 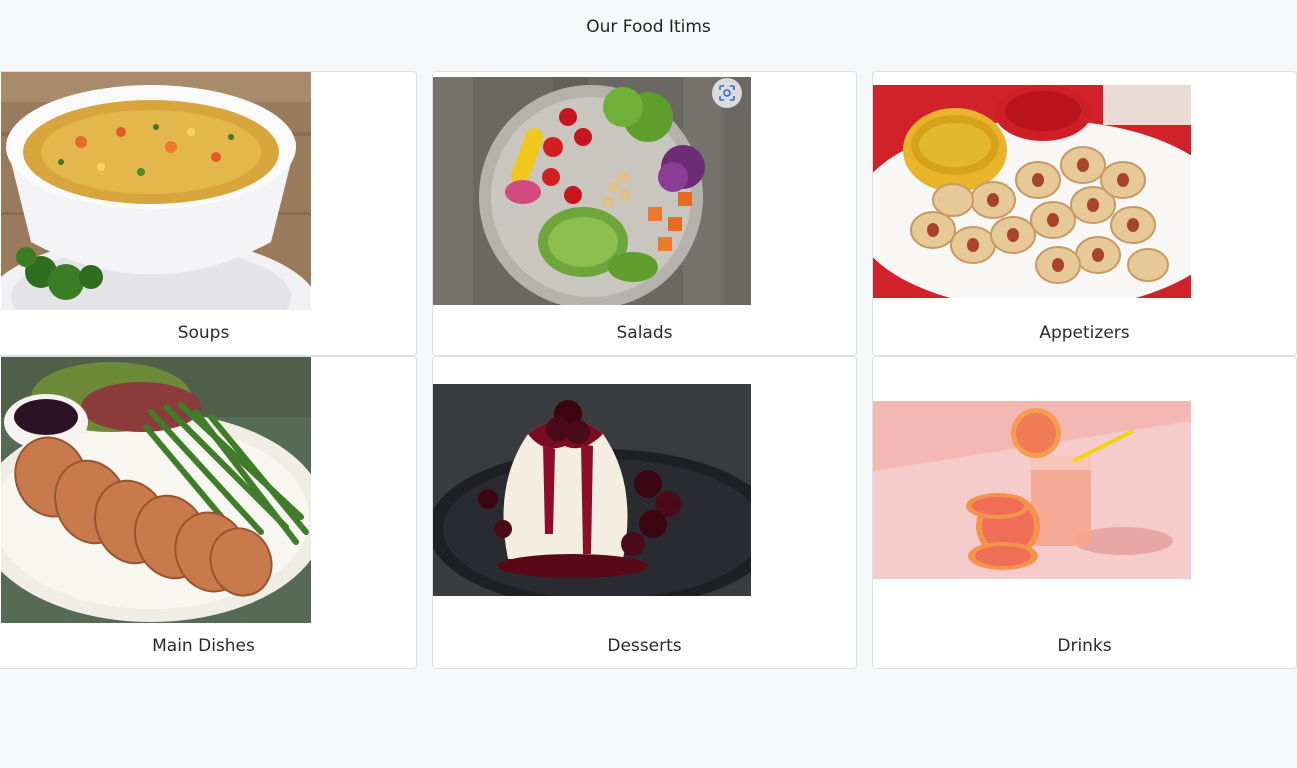 I want to click on card-caption-soups: Soups, so click(x=203, y=333).